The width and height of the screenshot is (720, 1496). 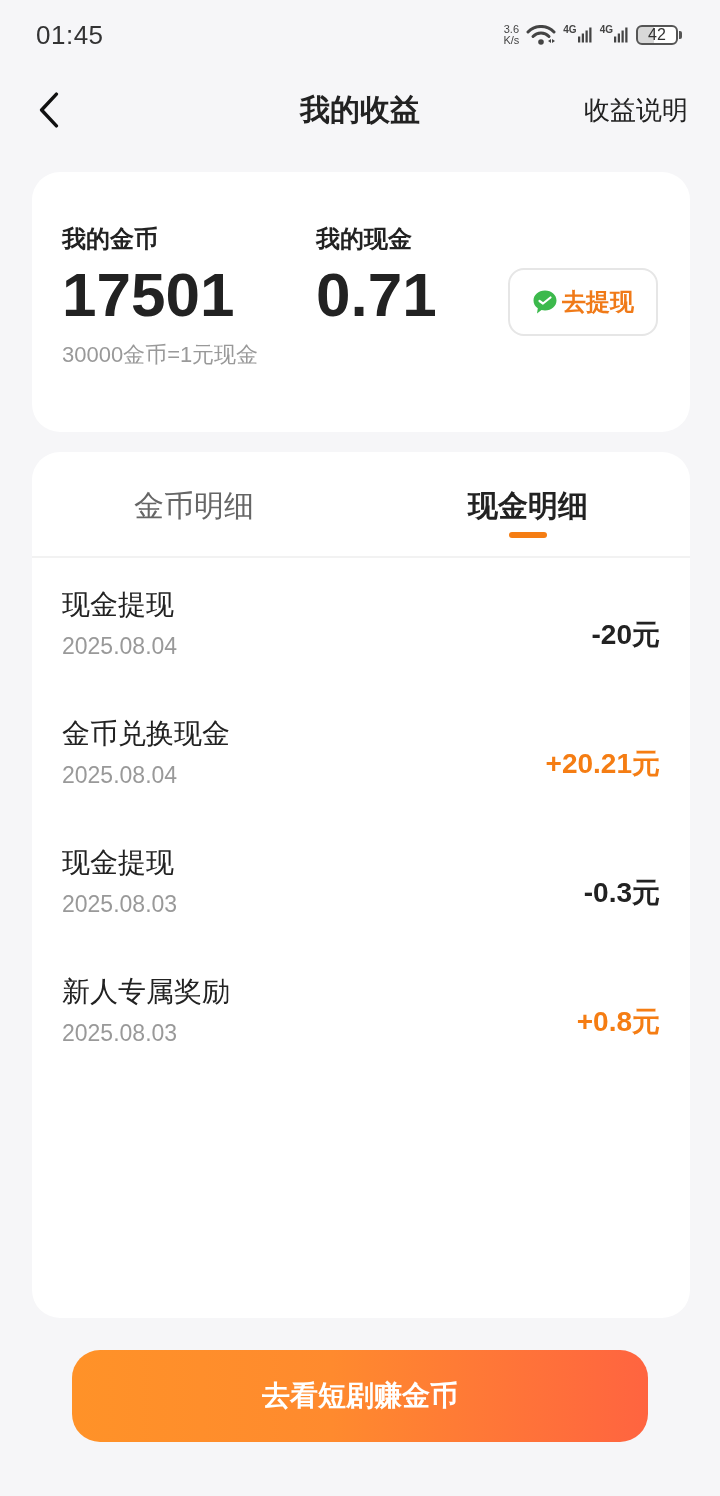 What do you see at coordinates (511, 29) in the screenshot?
I see `network-speed: 3.6` at bounding box center [511, 29].